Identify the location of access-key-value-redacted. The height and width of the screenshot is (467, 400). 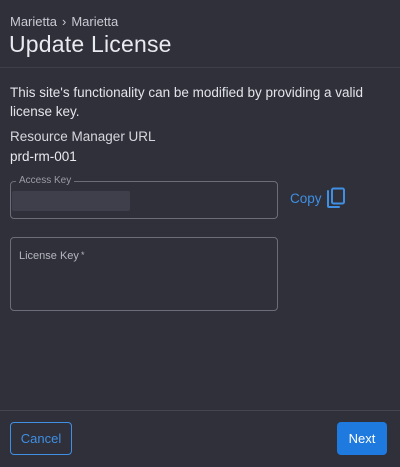
(71, 201).